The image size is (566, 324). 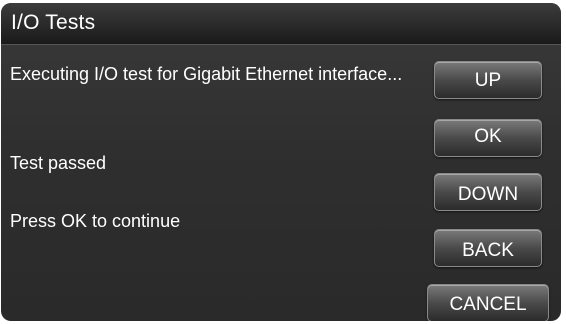 What do you see at coordinates (58, 163) in the screenshot?
I see `test-result-message: Test passed` at bounding box center [58, 163].